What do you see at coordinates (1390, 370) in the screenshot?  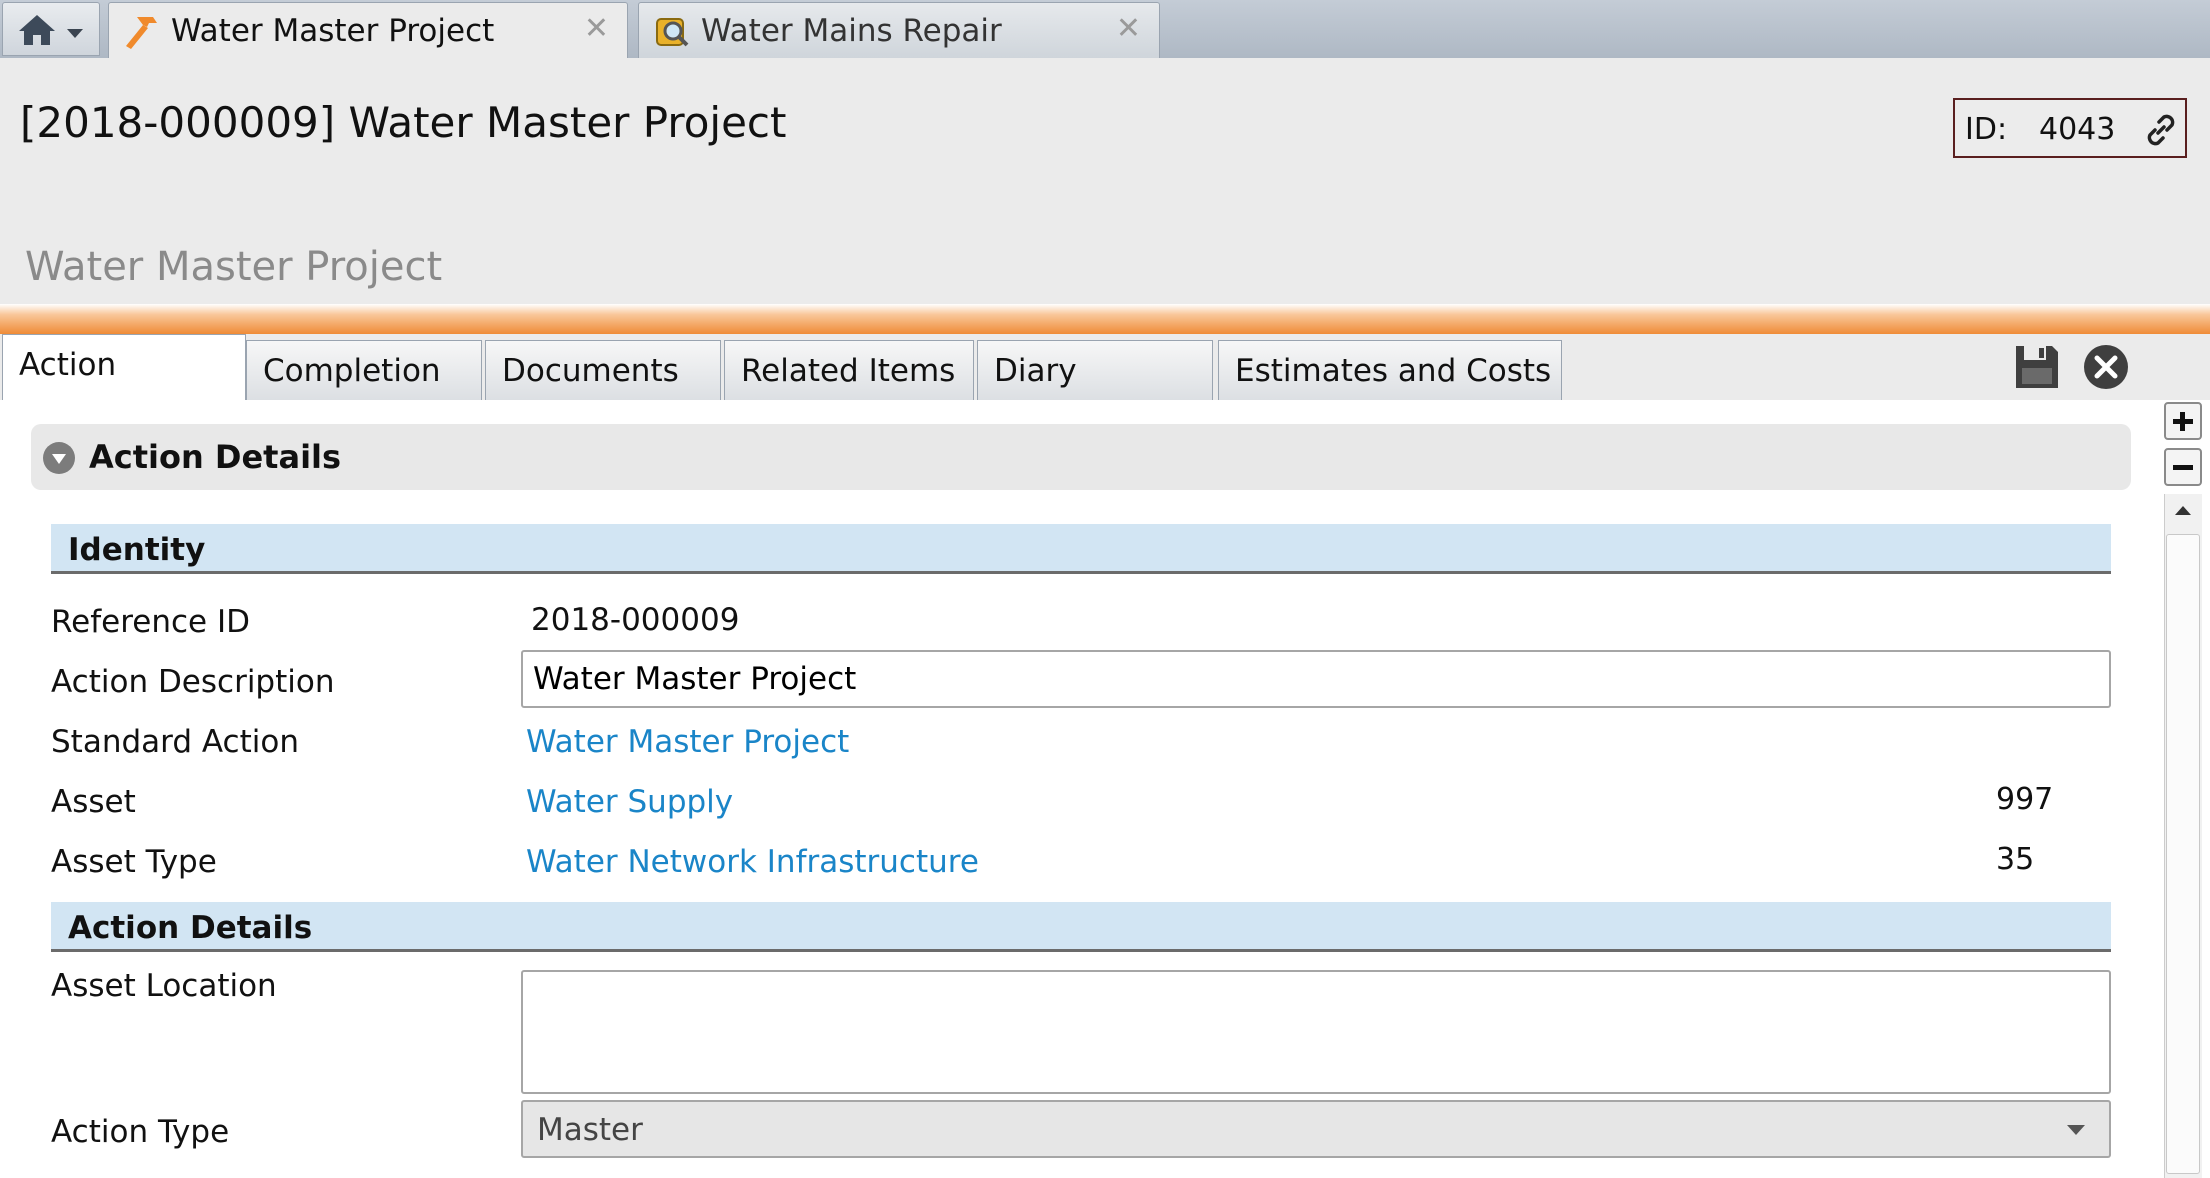 I see `tab-estimates-and-costs: Estimates and Costs` at bounding box center [1390, 370].